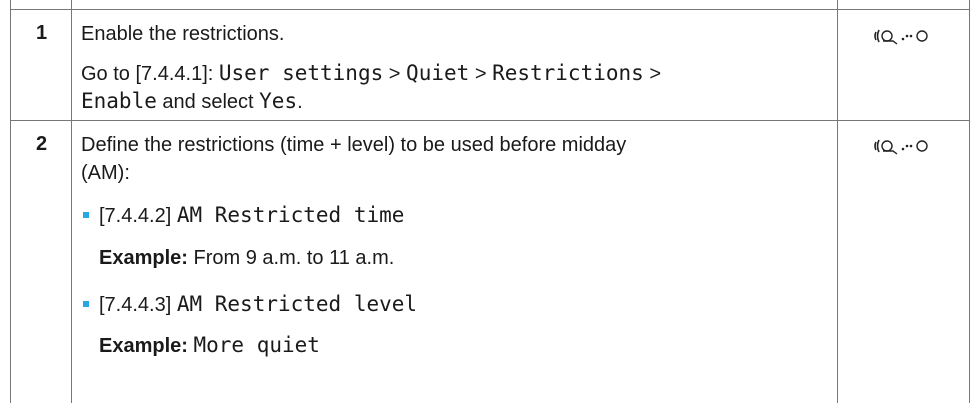 The image size is (980, 403). What do you see at coordinates (256, 345) in the screenshot?
I see `example-value: More quiet` at bounding box center [256, 345].